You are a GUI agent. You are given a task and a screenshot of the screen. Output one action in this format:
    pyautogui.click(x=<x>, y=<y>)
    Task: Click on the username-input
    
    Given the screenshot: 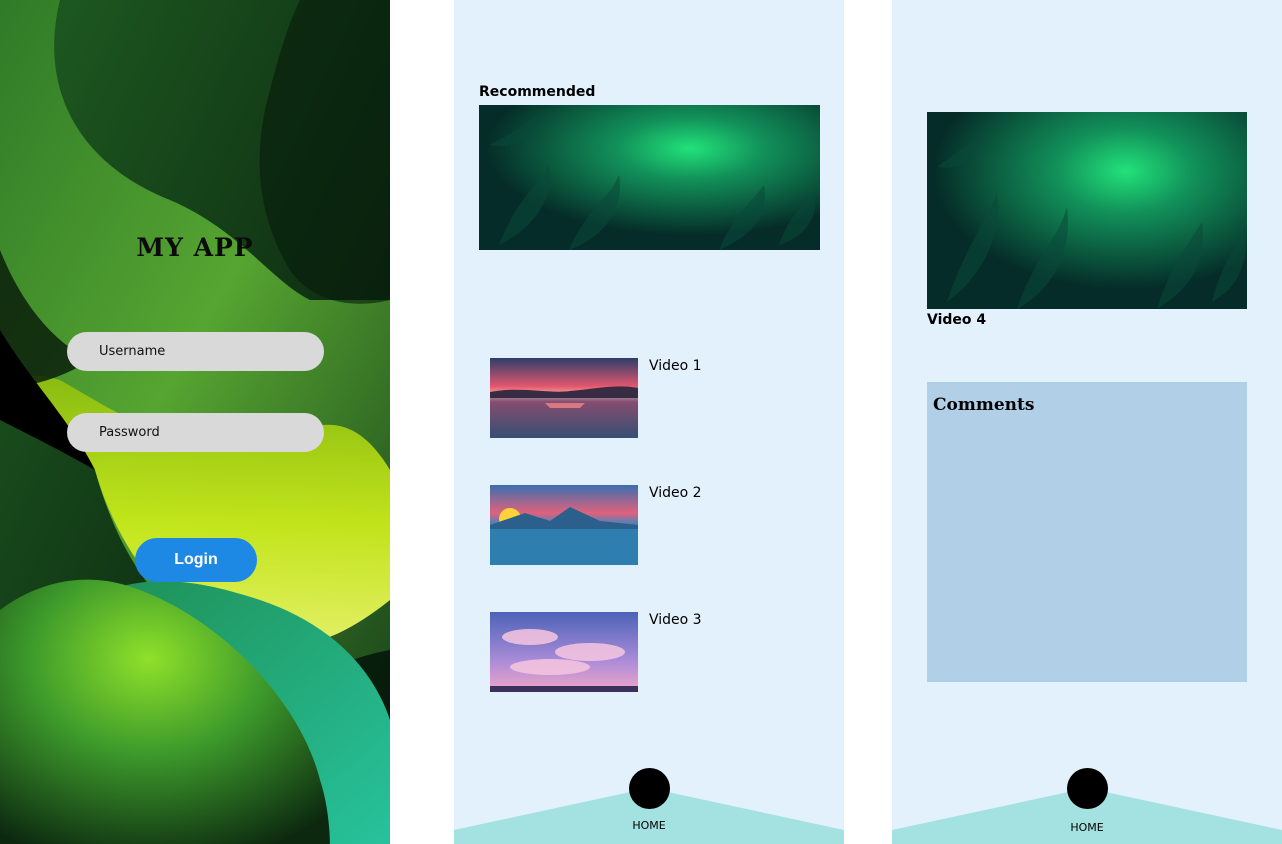 What is the action you would take?
    pyautogui.click(x=195, y=351)
    